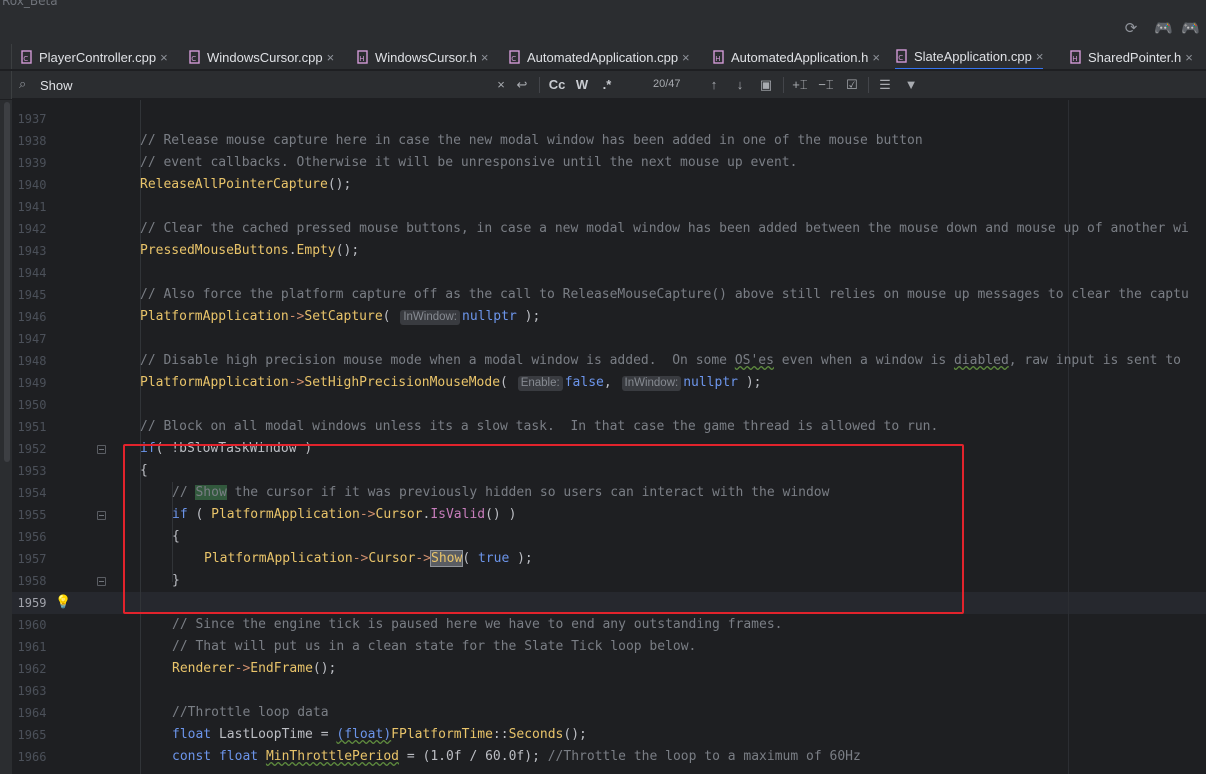 The width and height of the screenshot is (1206, 774). I want to click on tab-windowscursor-cpp: C WindowsCursor.cpp ×, so click(261, 56).